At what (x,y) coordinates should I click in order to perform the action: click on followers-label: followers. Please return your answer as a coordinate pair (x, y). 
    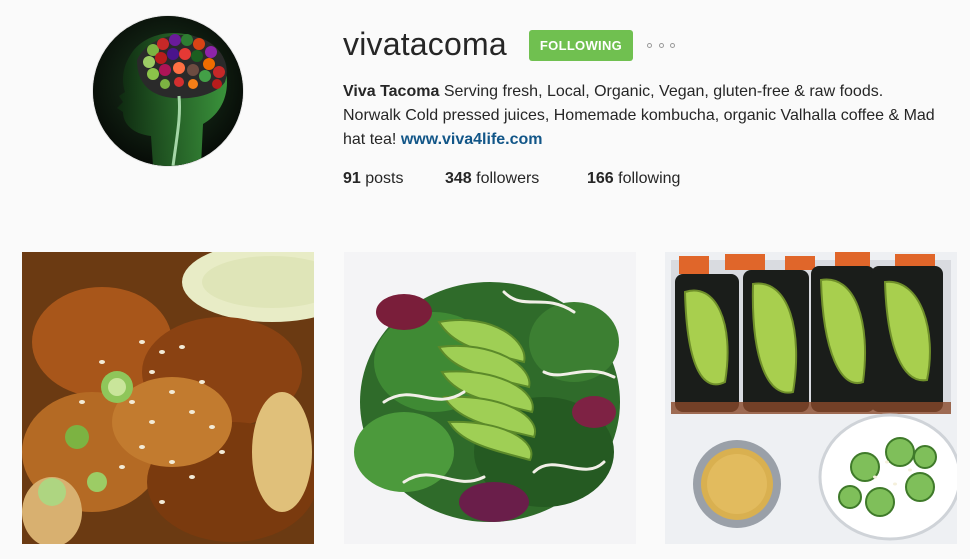
    Looking at the image, I should click on (508, 178).